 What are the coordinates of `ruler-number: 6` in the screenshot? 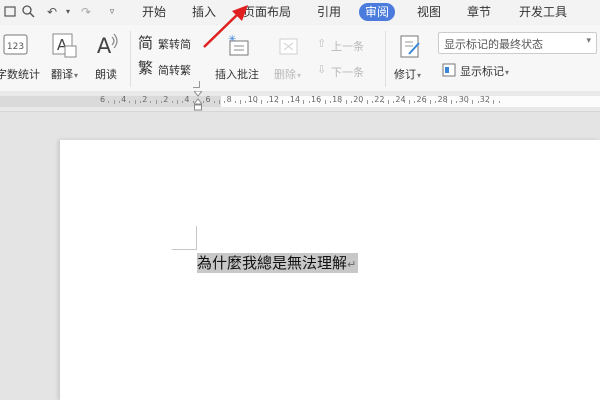 It's located at (208, 99).